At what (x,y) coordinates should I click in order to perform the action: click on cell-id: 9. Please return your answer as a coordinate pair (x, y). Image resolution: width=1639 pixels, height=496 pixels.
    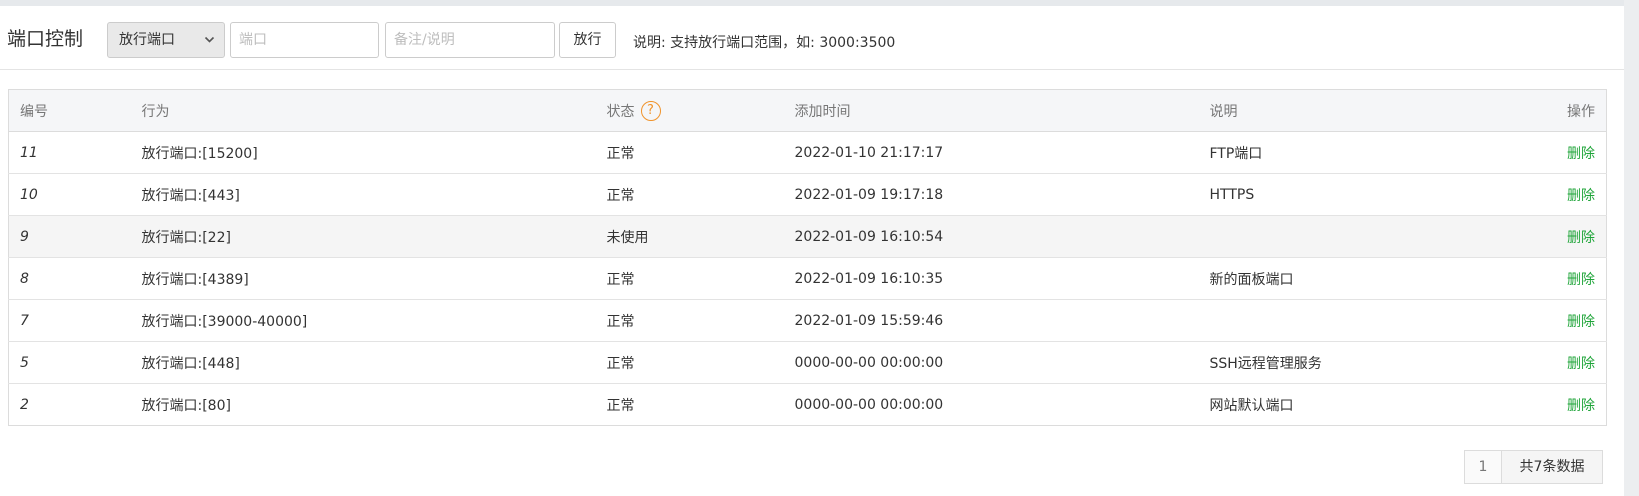
    Looking at the image, I should click on (75, 236).